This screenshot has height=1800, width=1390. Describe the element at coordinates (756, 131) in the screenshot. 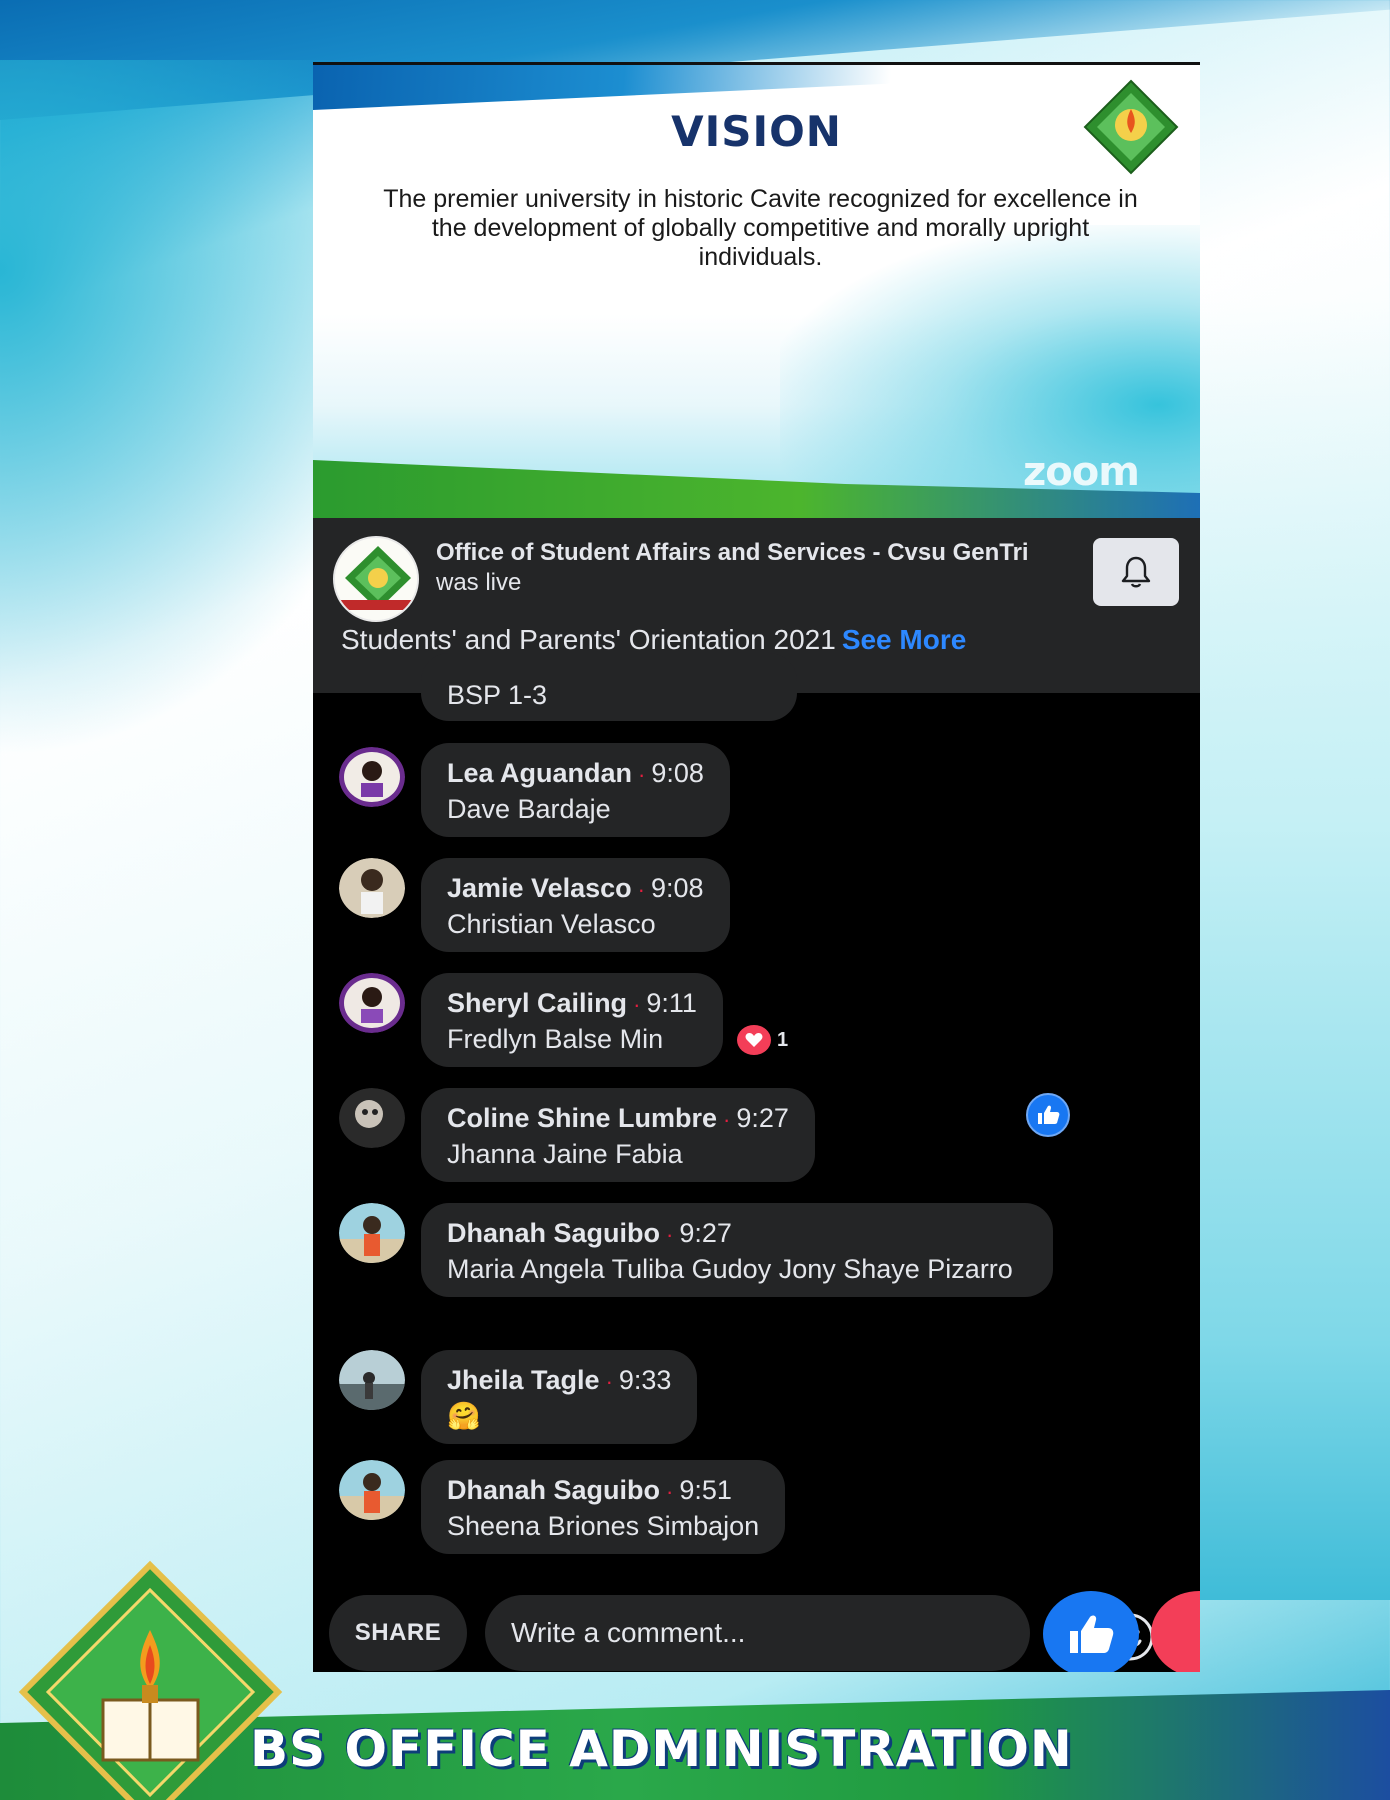

I see `slide-title: VISION` at that location.